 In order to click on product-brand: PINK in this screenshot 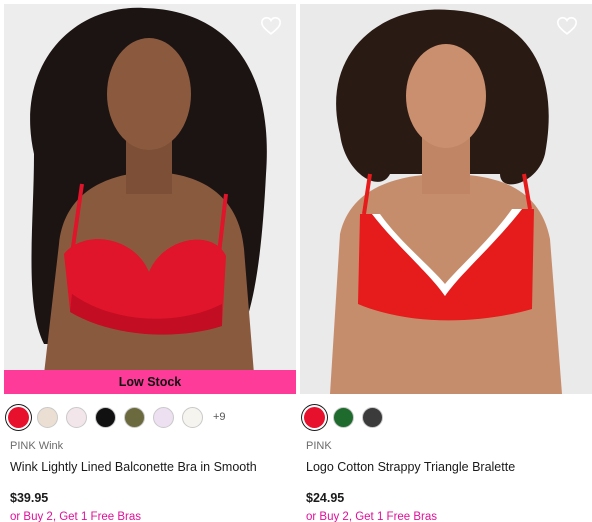, I will do `click(319, 446)`.